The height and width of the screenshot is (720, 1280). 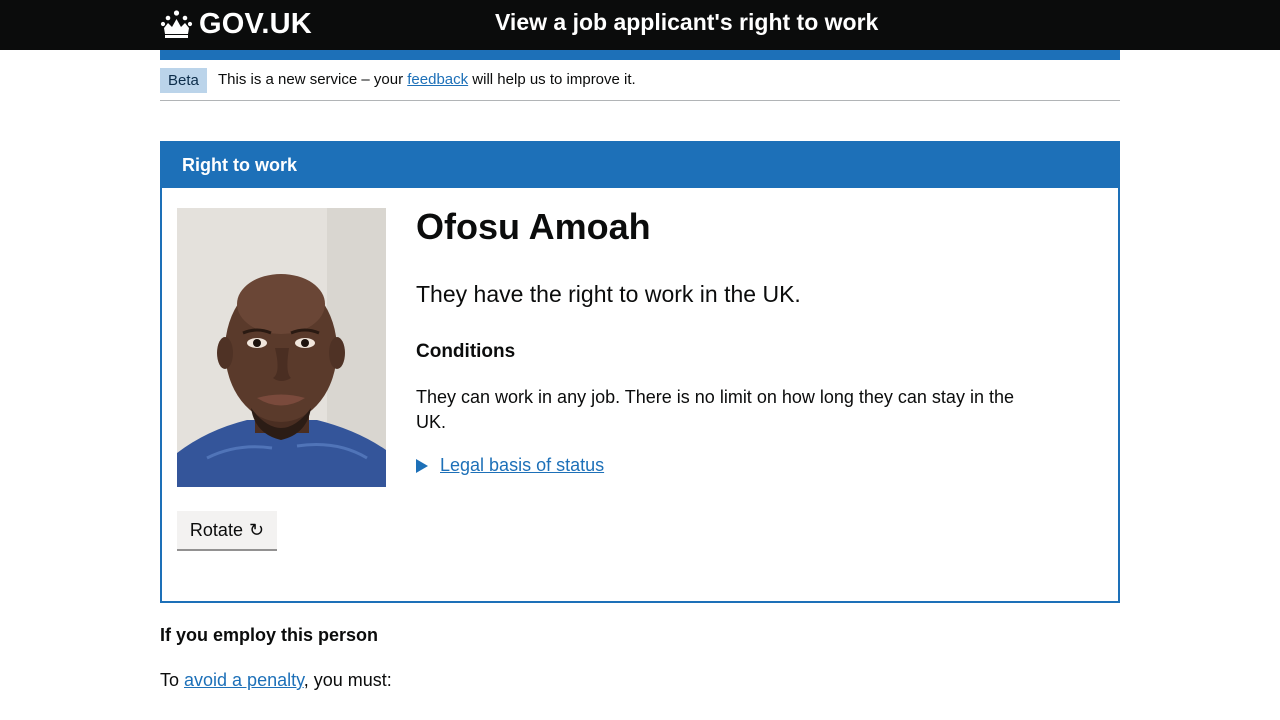 I want to click on employ-text: To avoid a penalty, you must:, so click(x=276, y=680).